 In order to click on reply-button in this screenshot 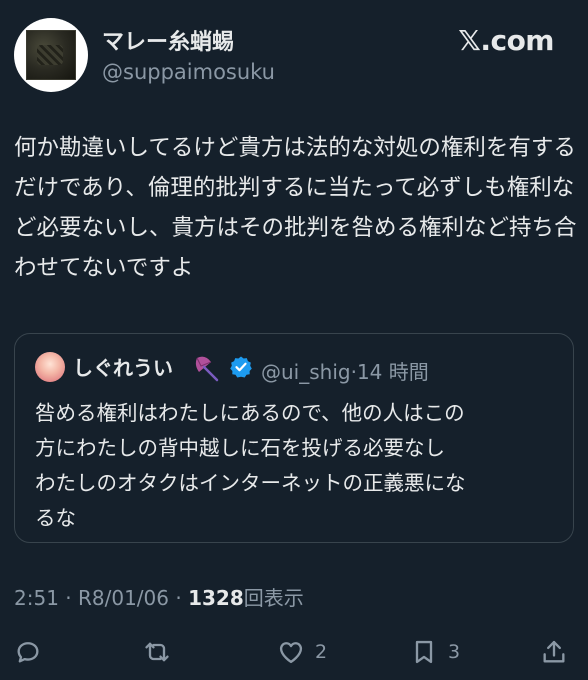, I will do `click(28, 652)`.